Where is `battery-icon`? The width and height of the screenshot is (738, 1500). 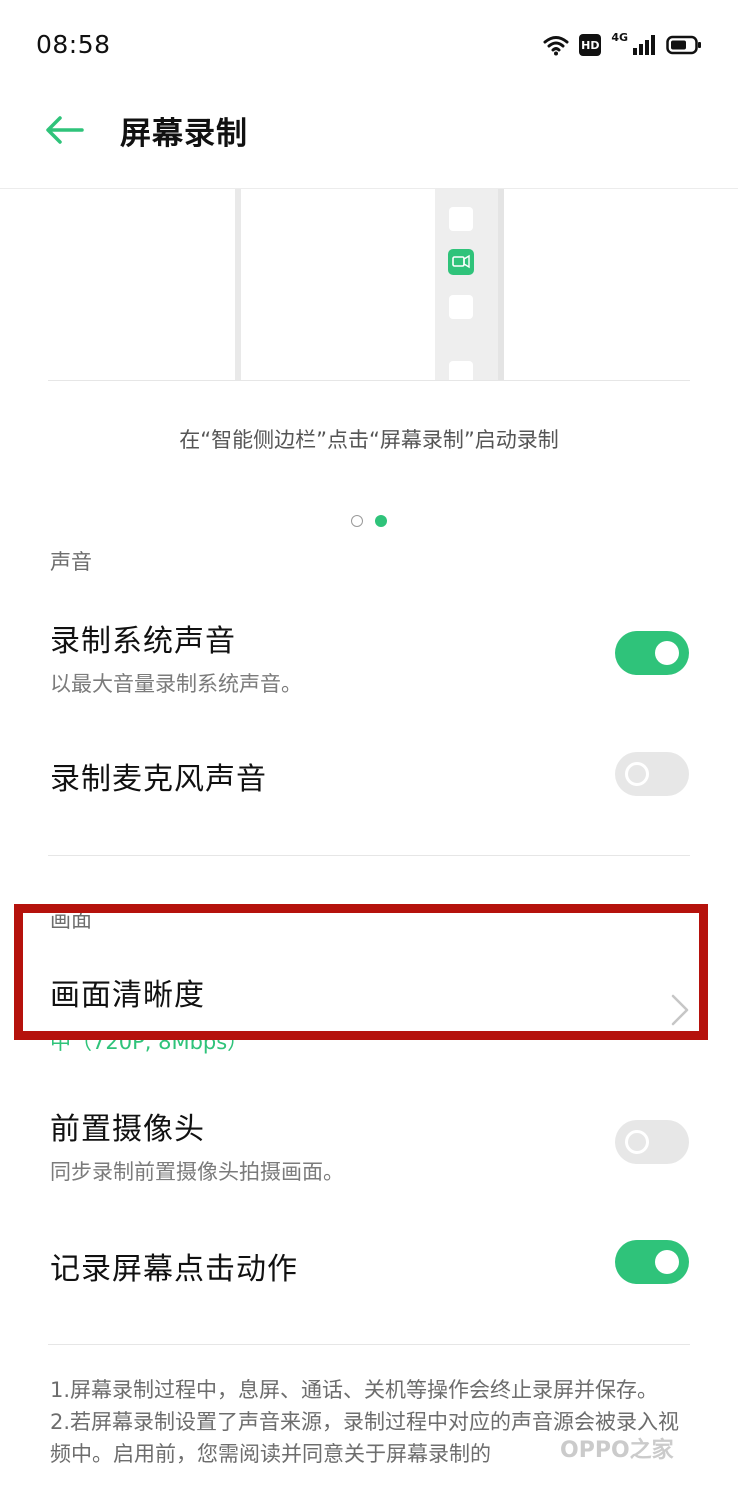
battery-icon is located at coordinates (683, 45).